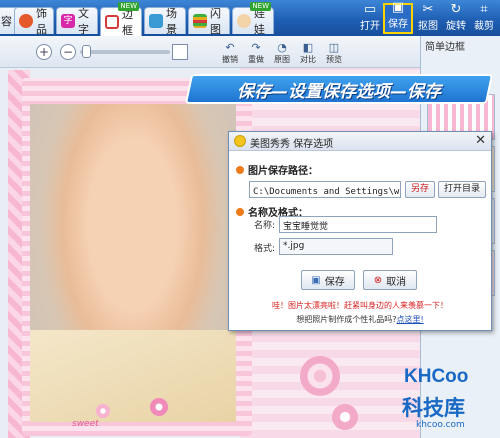 This screenshot has width=500, height=438. I want to click on tool-label: 保存, so click(398, 24).